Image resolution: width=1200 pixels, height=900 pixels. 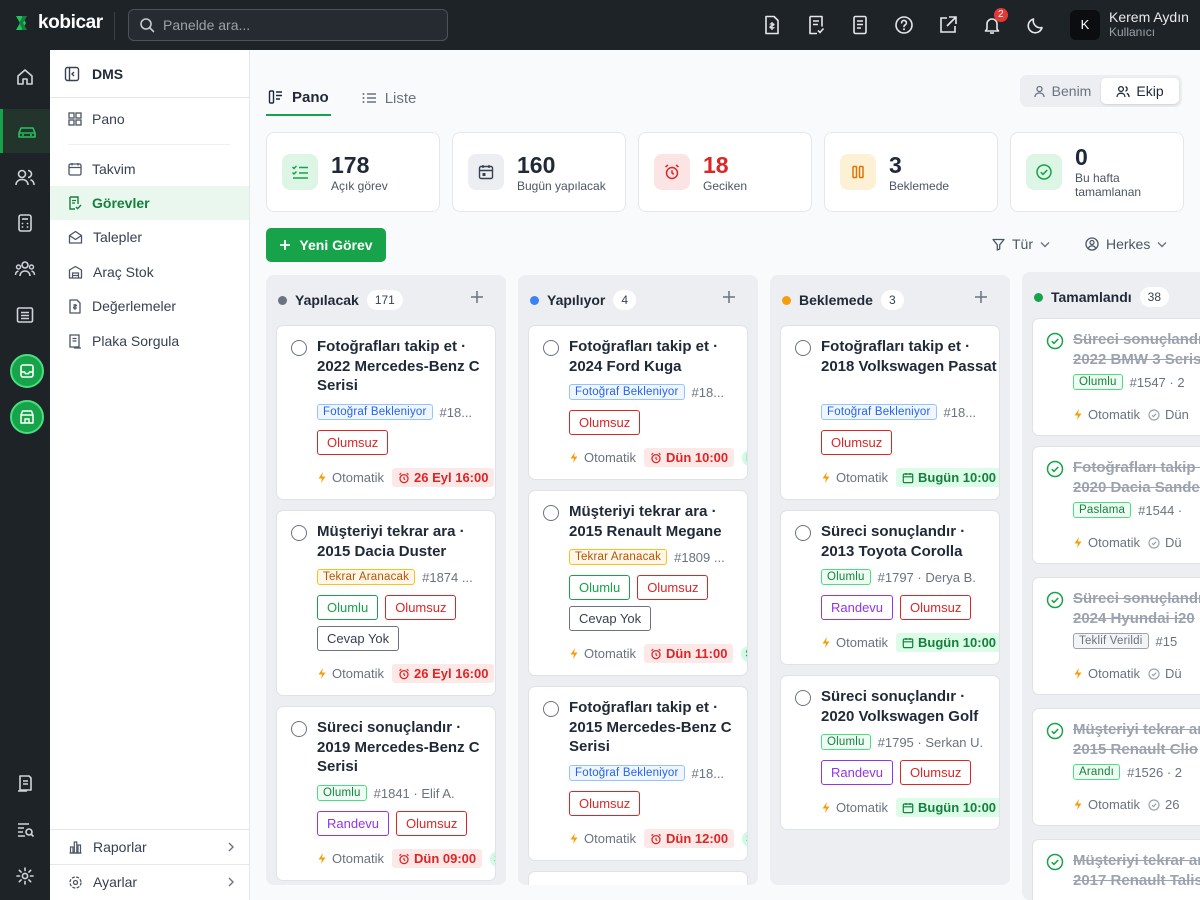 I want to click on rail-search-list-icon, so click(x=25, y=830).